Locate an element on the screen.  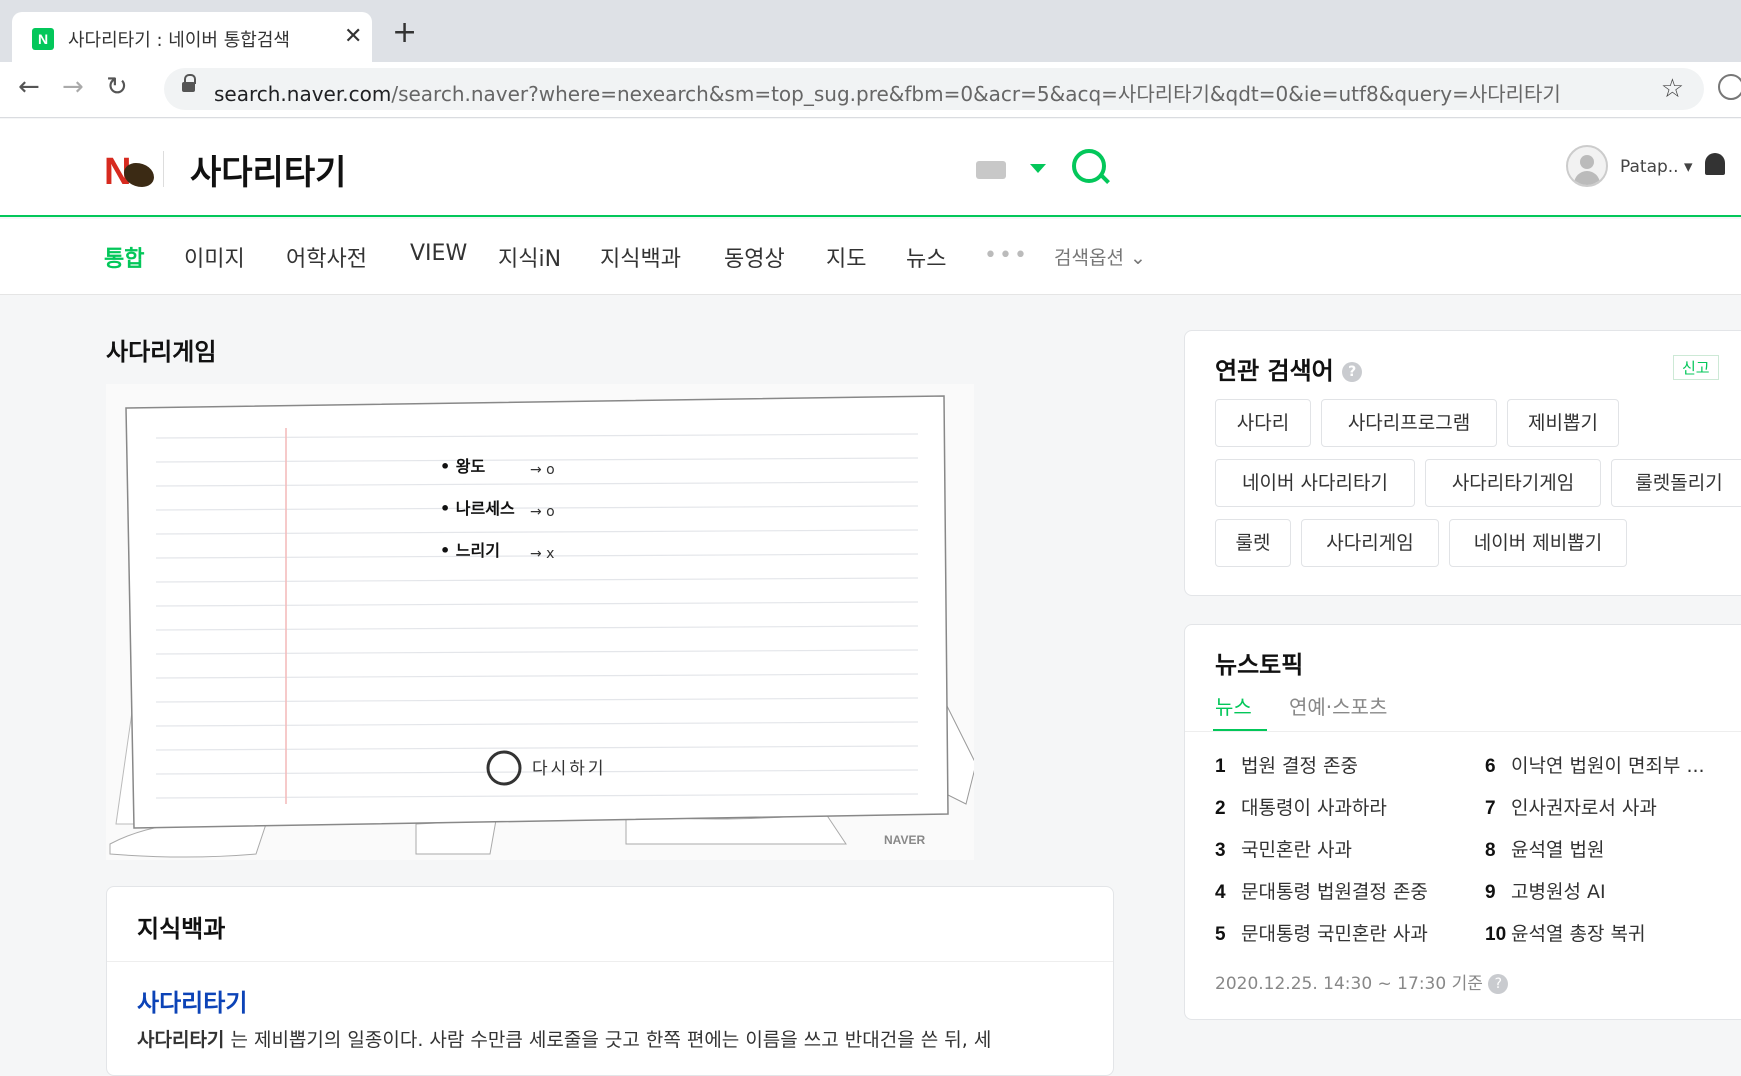
news-topic-item: 10 윤석열 총장 복귀 is located at coordinates (1565, 932).